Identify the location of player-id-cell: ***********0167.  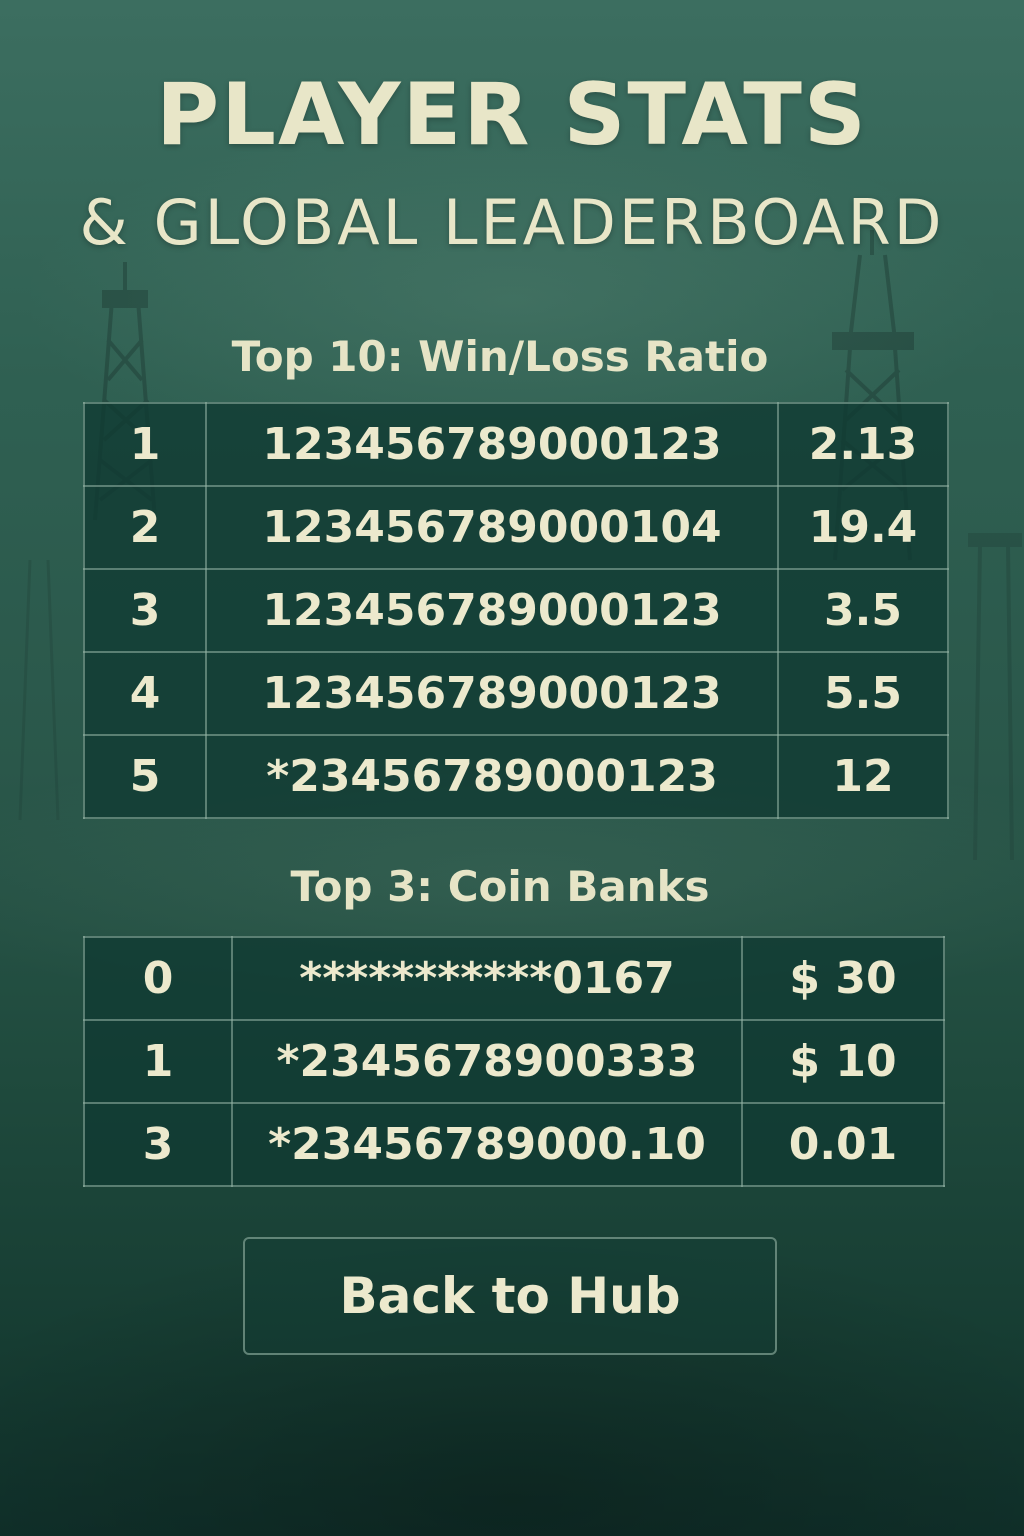
(487, 978).